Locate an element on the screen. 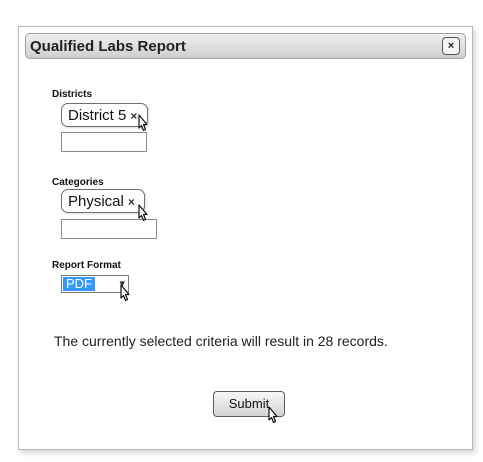  close-icon: × is located at coordinates (451, 46).